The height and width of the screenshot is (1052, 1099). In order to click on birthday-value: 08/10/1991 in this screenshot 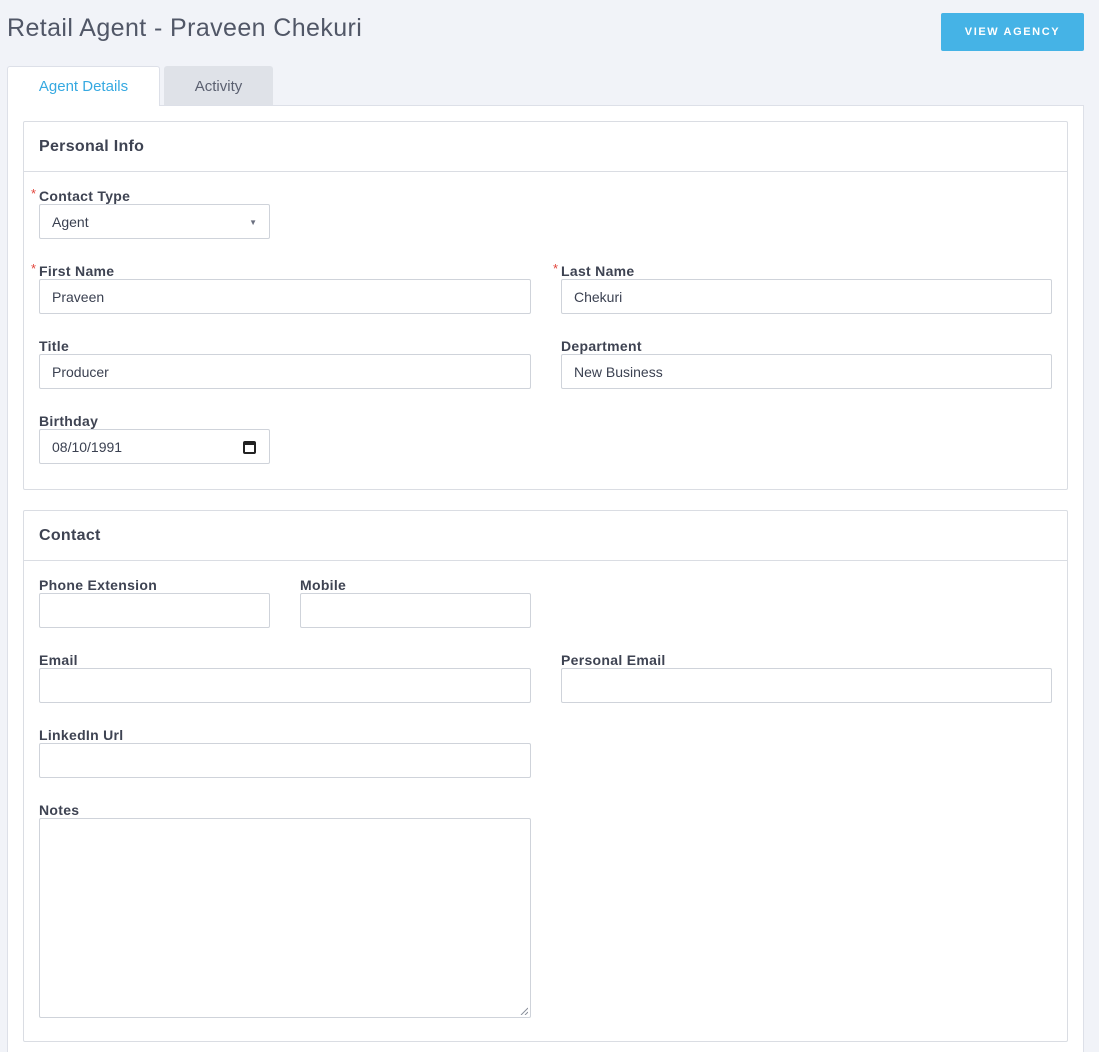, I will do `click(87, 446)`.